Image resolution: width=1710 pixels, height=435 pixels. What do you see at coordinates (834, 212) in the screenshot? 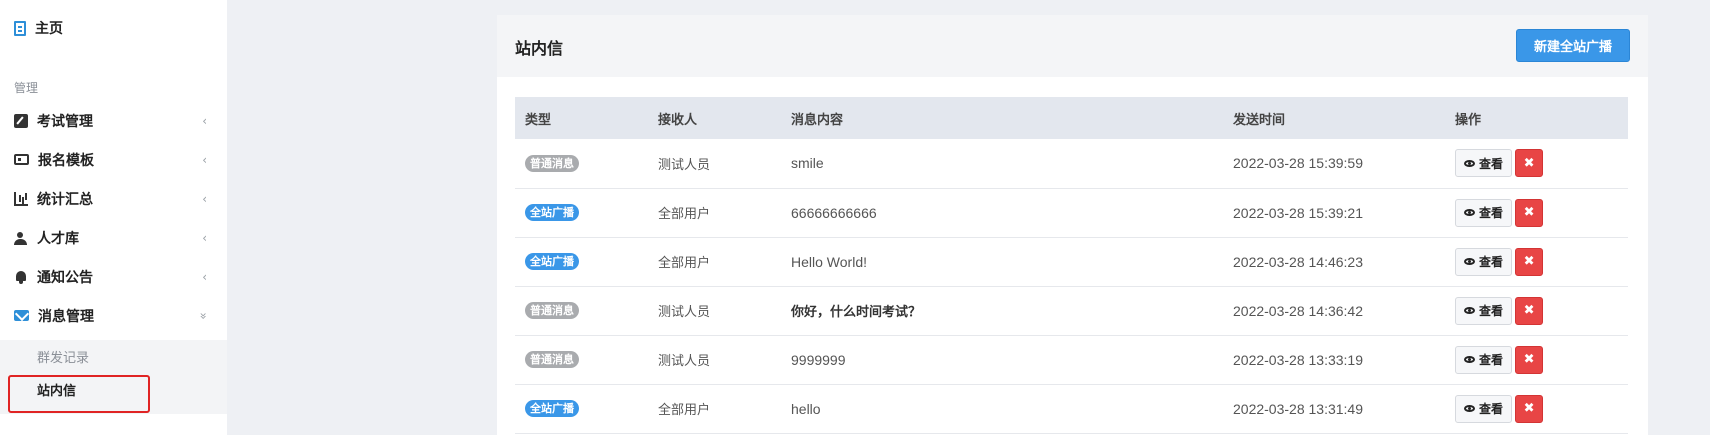
I see `content-cell: 66666666666` at bounding box center [834, 212].